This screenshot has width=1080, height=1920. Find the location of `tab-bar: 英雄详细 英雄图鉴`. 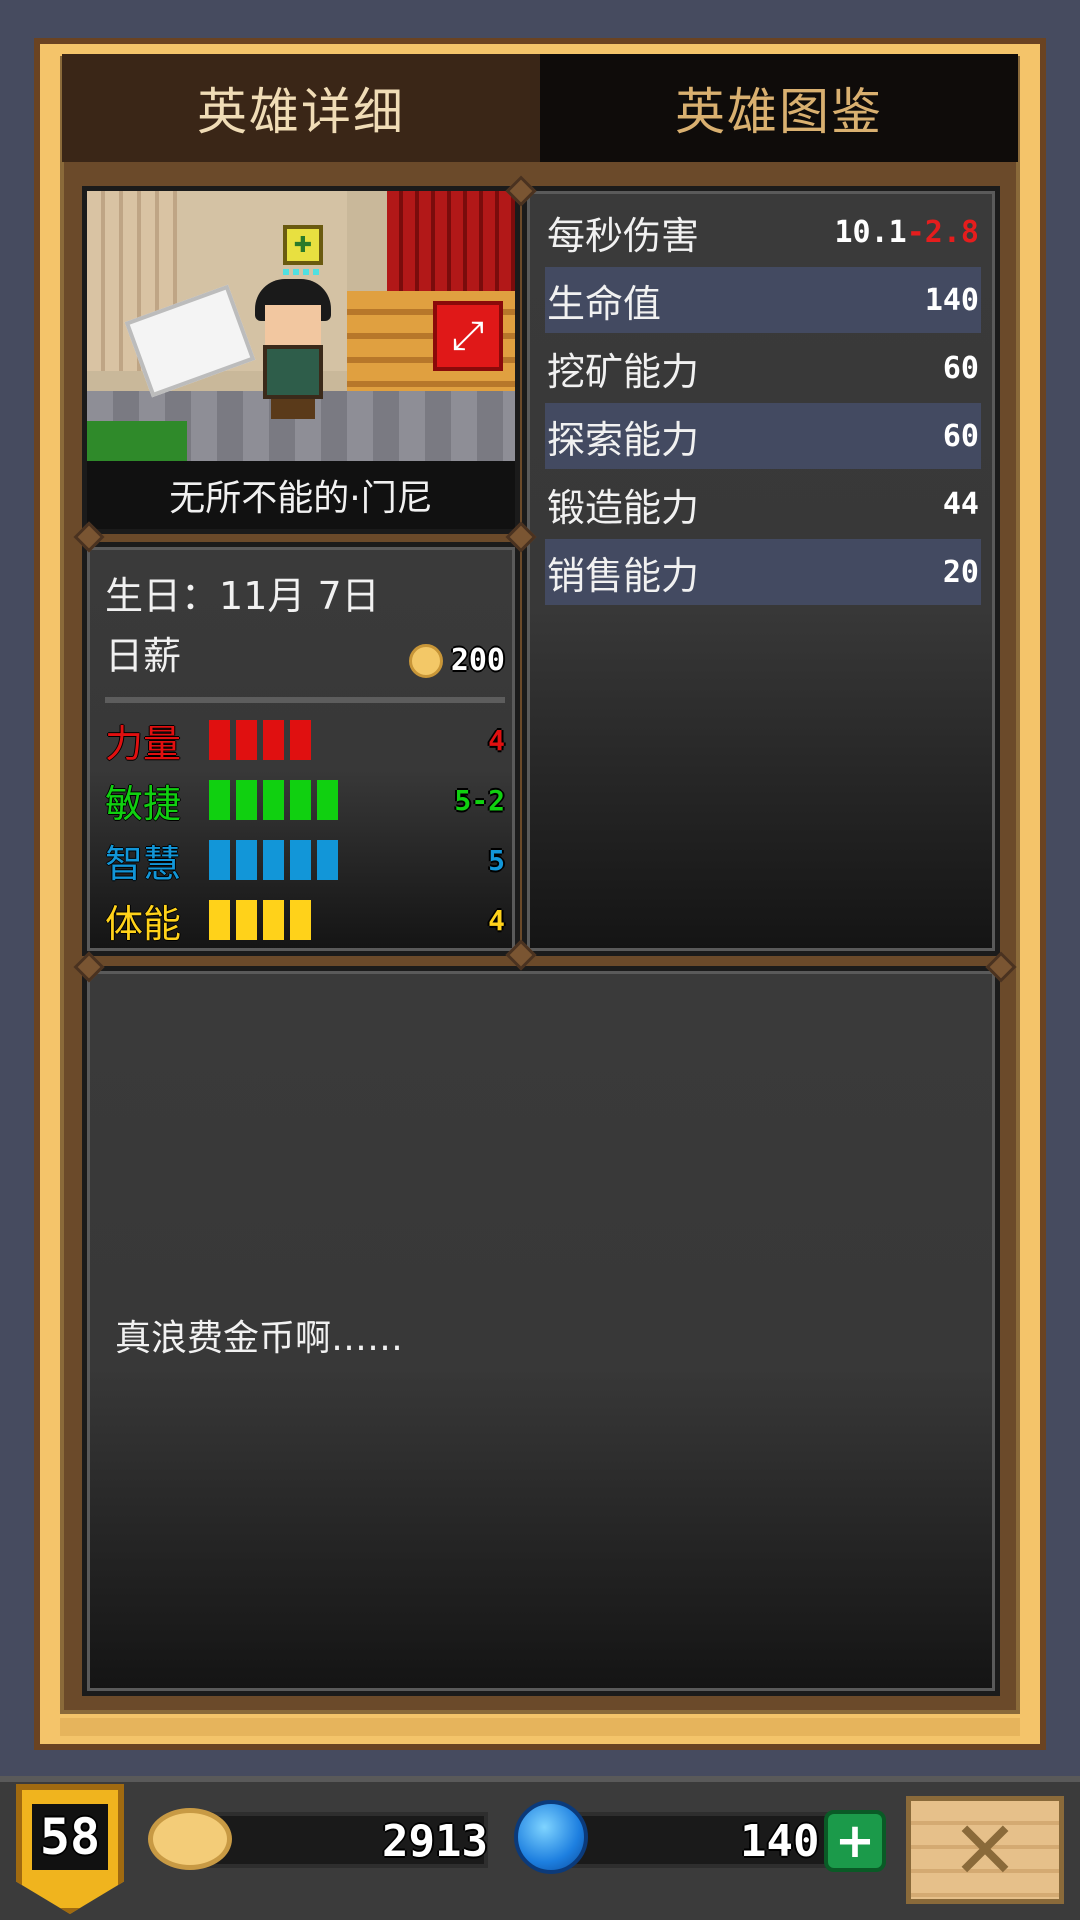

tab-bar: 英雄详细 英雄图鉴 is located at coordinates (540, 108).